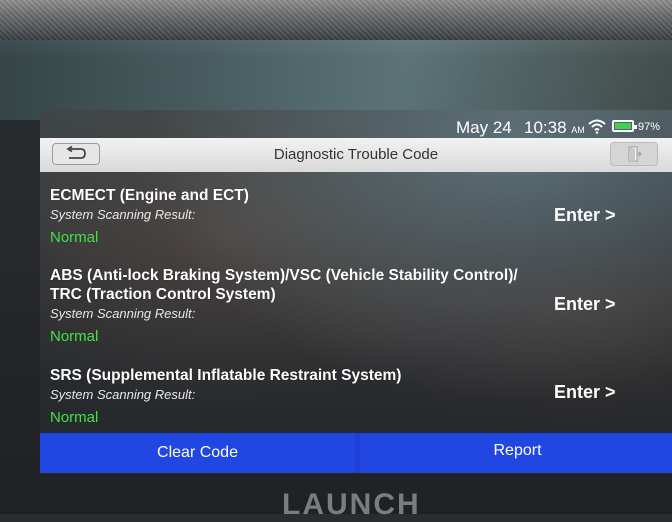 The height and width of the screenshot is (522, 672). Describe the element at coordinates (649, 127) in the screenshot. I see `battery-percent: 97%` at that location.